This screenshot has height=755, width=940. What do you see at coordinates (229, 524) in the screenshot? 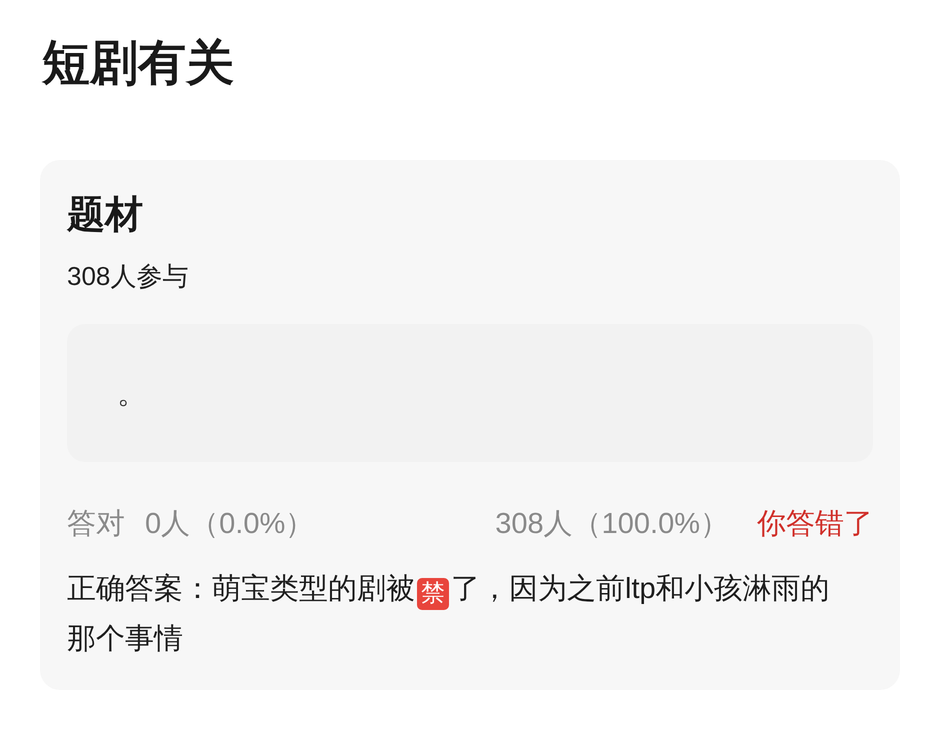
I see `correct-count: 0人（0.0%）` at bounding box center [229, 524].